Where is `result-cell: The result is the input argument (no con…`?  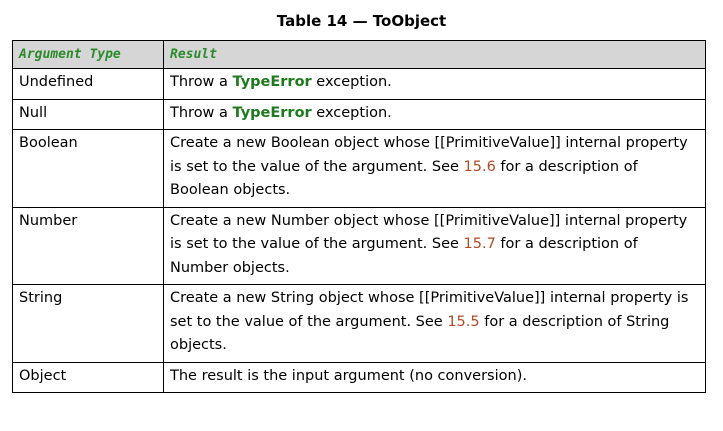
result-cell: The result is the input argument (no con… is located at coordinates (434, 377).